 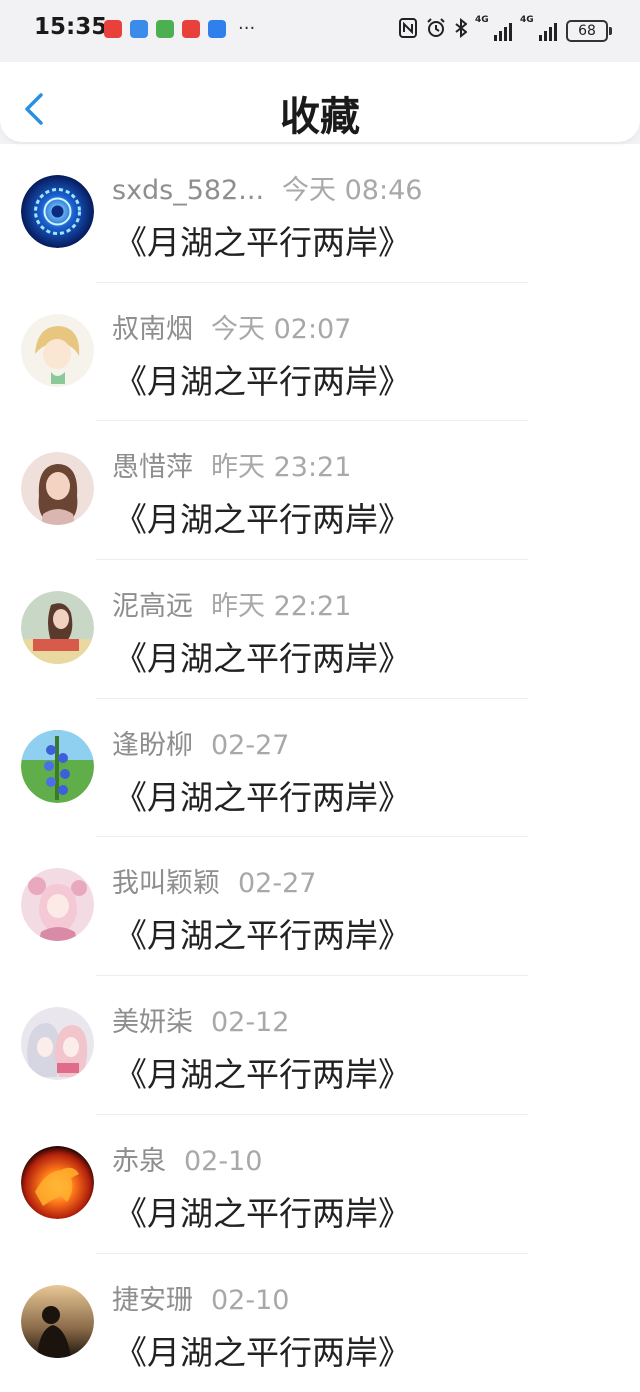 What do you see at coordinates (281, 467) in the screenshot?
I see `timestamp: 昨天 23:21` at bounding box center [281, 467].